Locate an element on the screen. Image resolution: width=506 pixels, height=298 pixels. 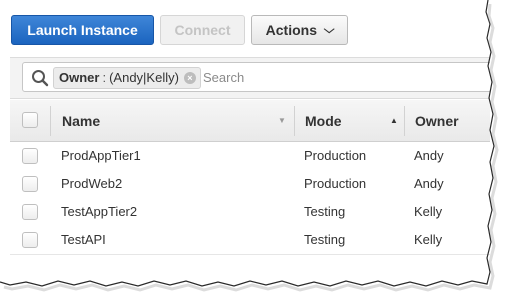
filter-token-value: (Andy|Kelly) is located at coordinates (144, 77).